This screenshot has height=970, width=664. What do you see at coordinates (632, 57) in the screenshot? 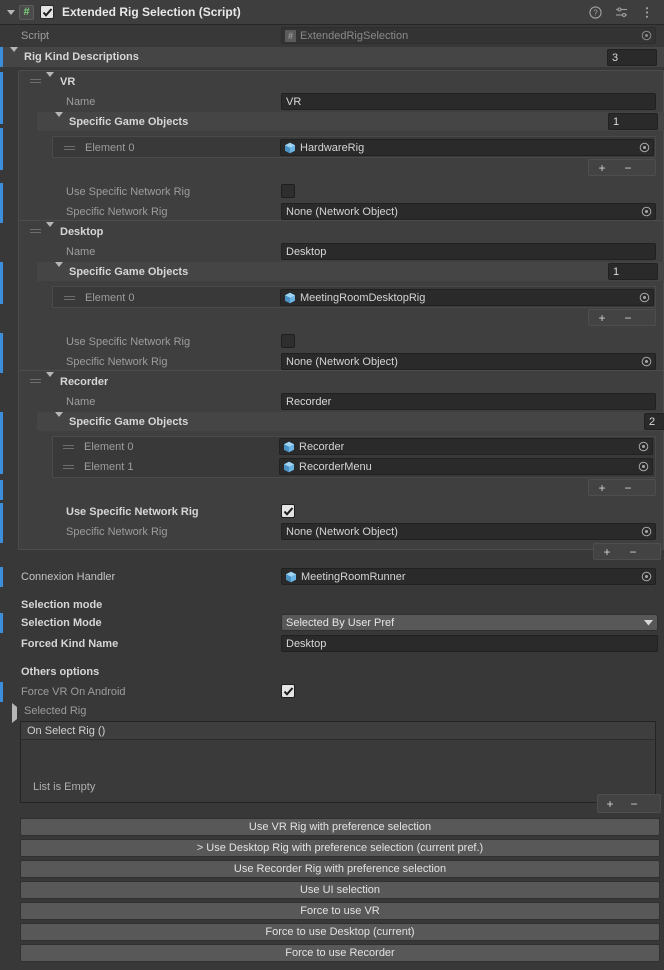
I see `rig-kind-size-field: 3` at bounding box center [632, 57].